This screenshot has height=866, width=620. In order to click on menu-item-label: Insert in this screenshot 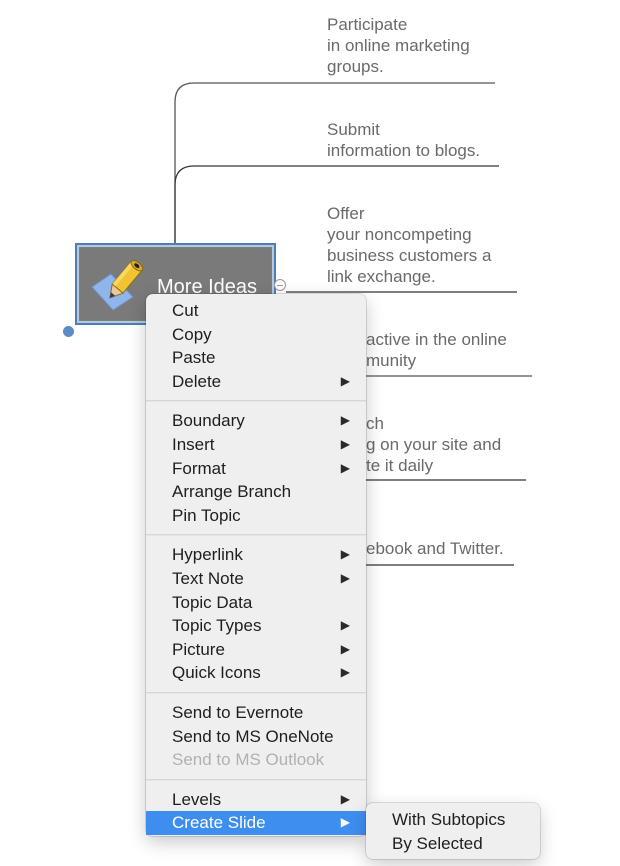, I will do `click(193, 444)`.